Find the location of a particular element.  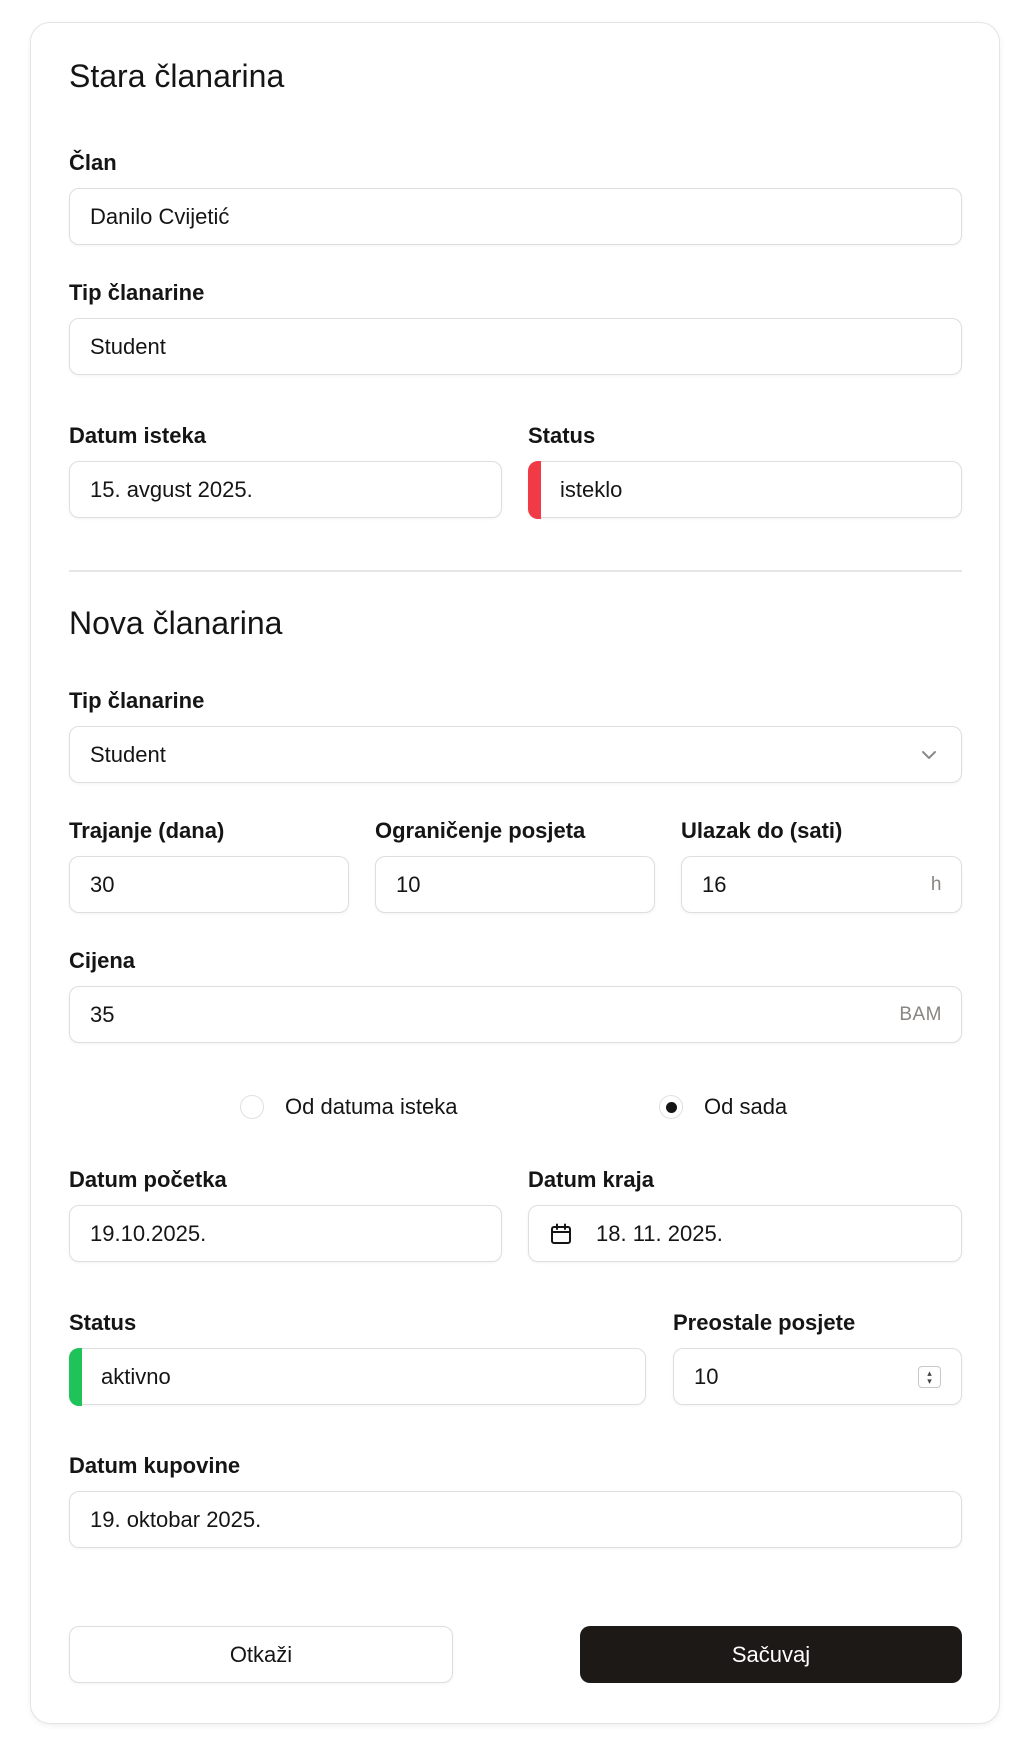

old-status-field: isteklo is located at coordinates (744, 489).